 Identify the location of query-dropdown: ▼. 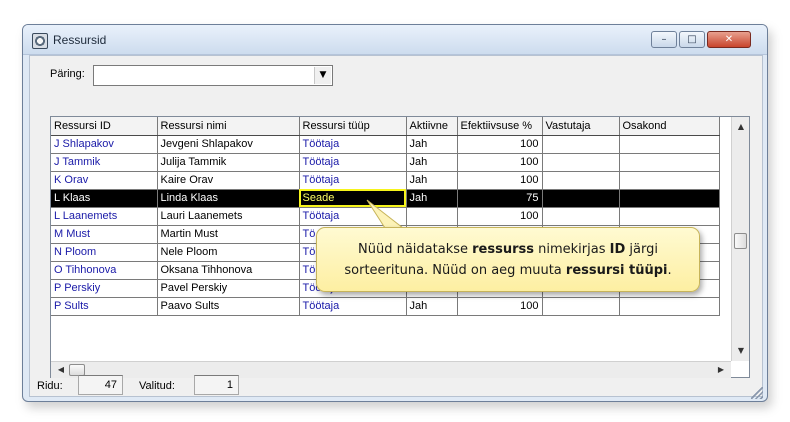
(213, 75).